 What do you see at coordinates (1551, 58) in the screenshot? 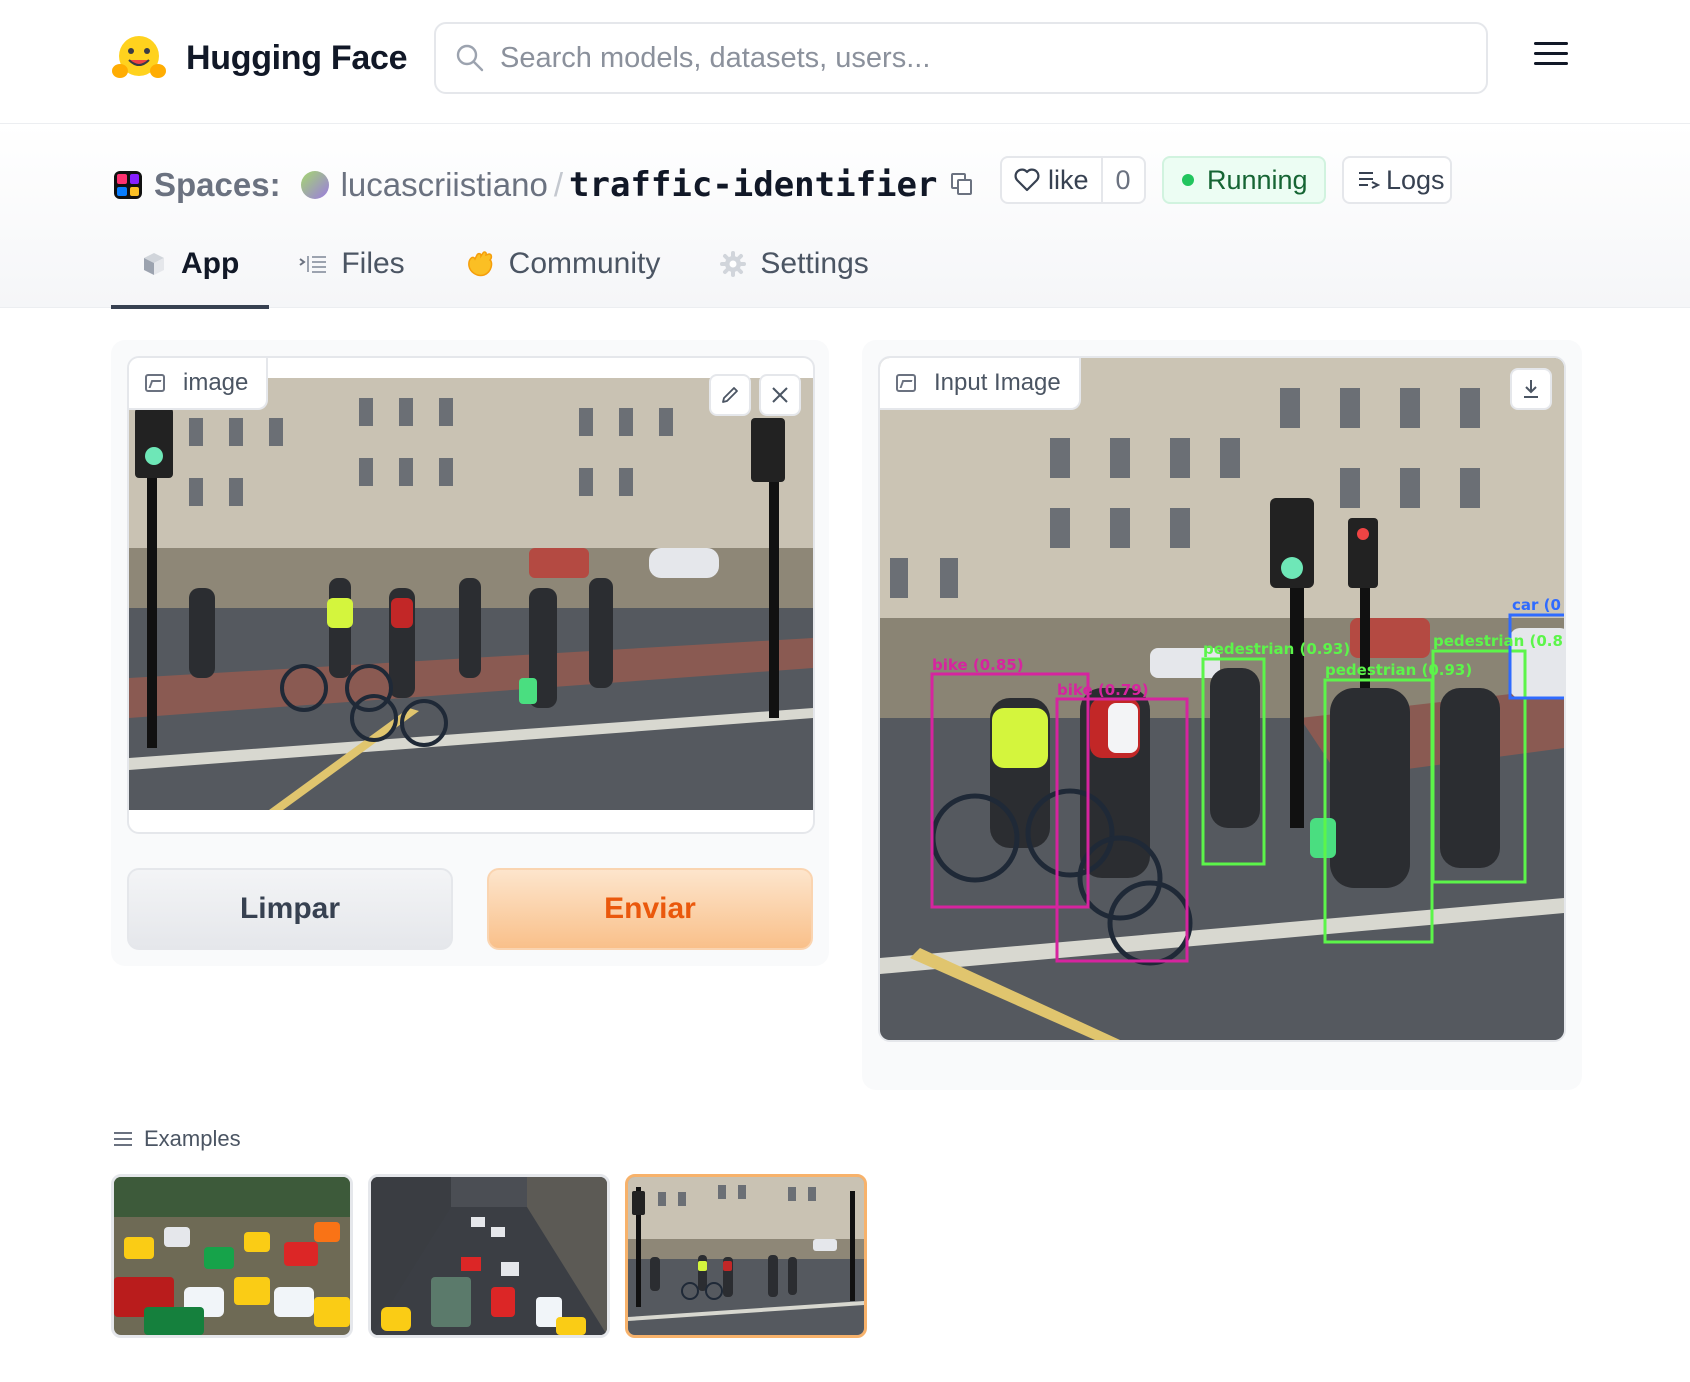
I see `hamburger-icon` at bounding box center [1551, 58].